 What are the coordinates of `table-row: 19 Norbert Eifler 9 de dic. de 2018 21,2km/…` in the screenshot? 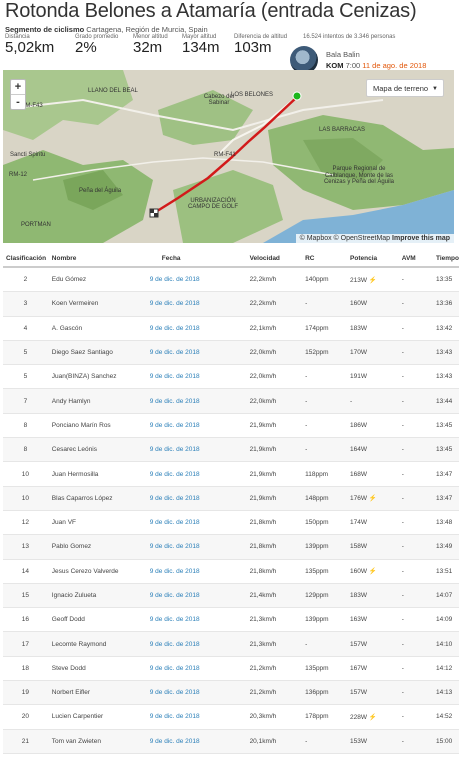 It's located at (231, 693).